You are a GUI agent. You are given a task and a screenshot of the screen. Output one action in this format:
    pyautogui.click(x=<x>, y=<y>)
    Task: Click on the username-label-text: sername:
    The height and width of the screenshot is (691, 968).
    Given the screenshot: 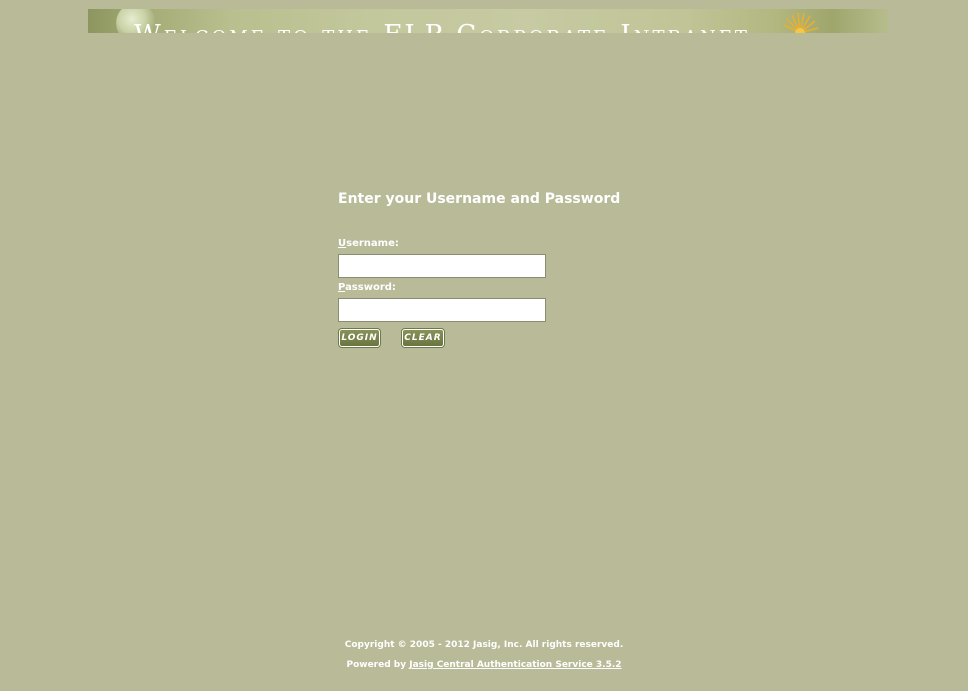 What is the action you would take?
    pyautogui.click(x=372, y=243)
    